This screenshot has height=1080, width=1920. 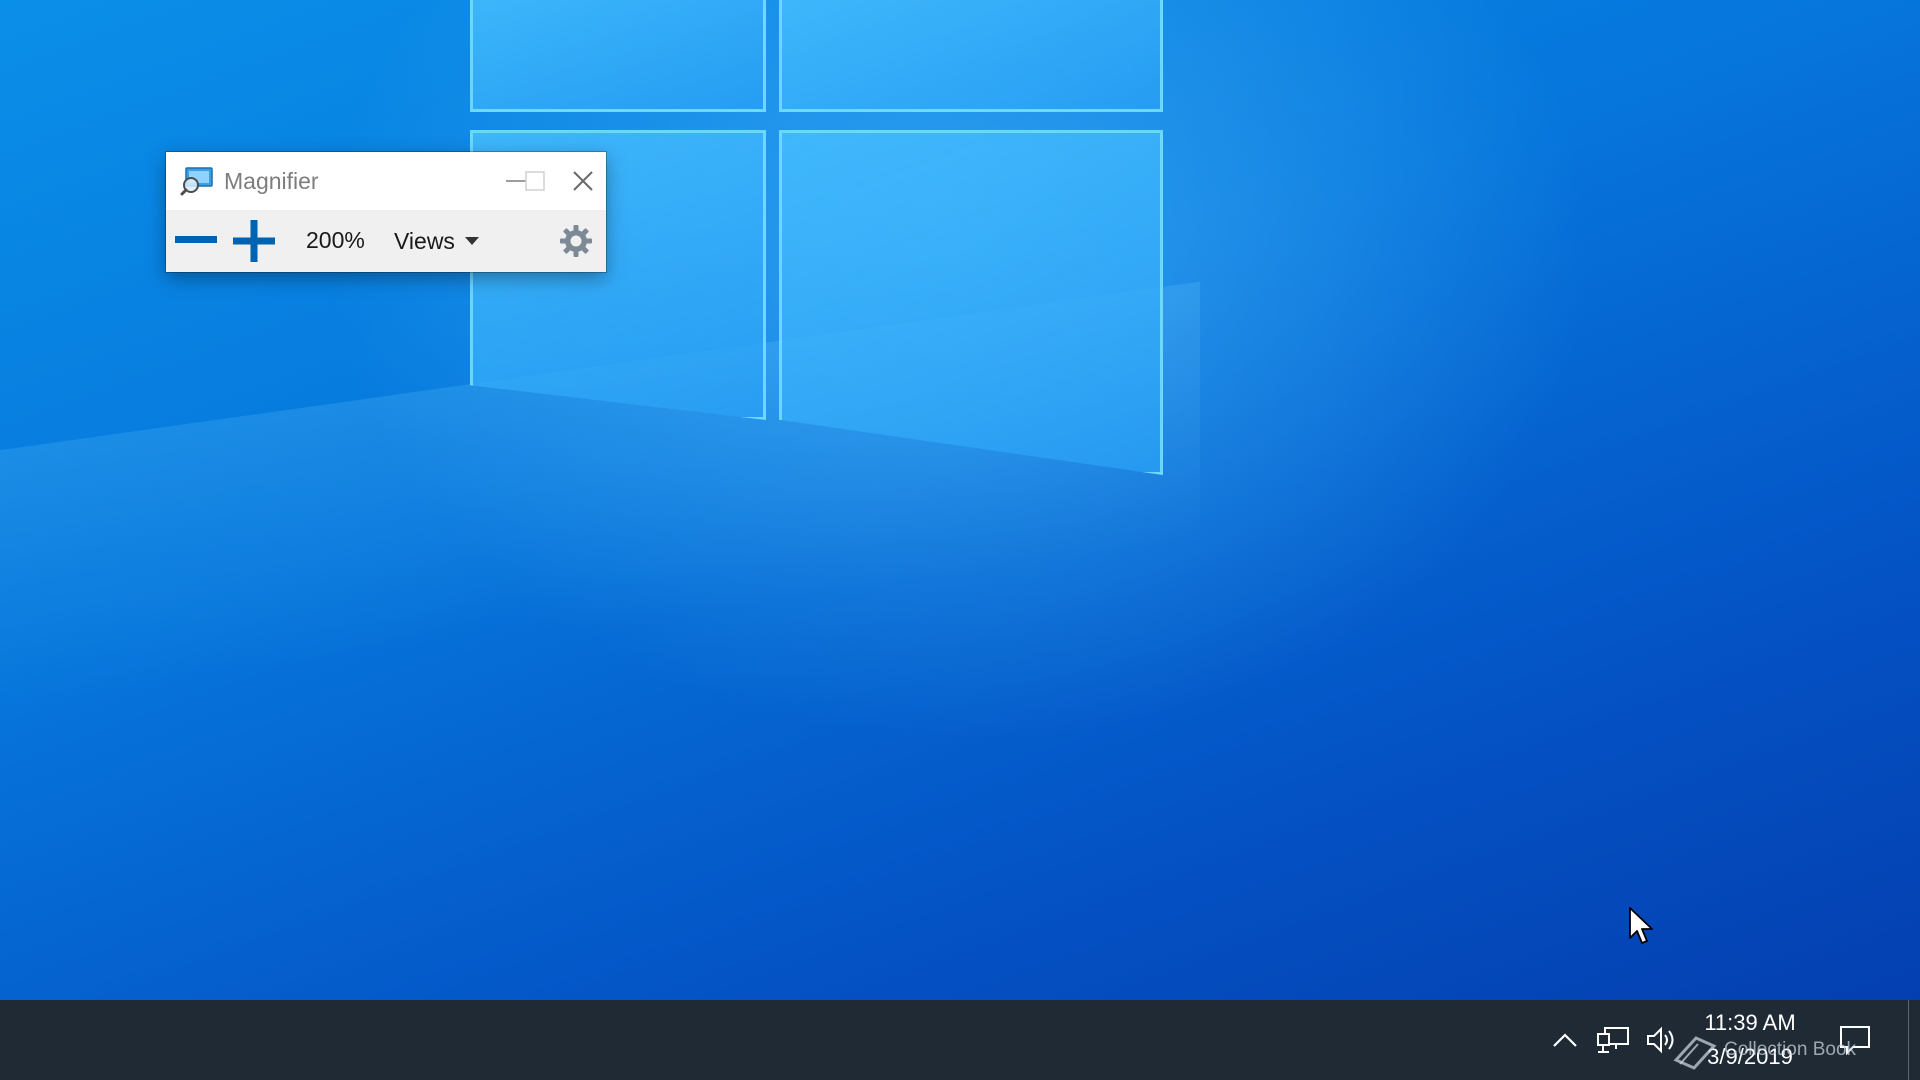 What do you see at coordinates (960, 1040) in the screenshot?
I see `taskbar: 11:39 AM 3/9/2019` at bounding box center [960, 1040].